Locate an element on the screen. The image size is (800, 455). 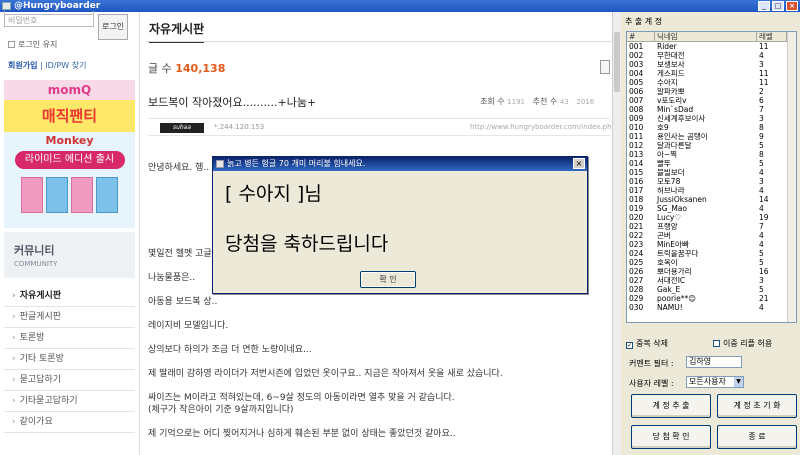
row-number: 029 is located at coordinates (636, 298).